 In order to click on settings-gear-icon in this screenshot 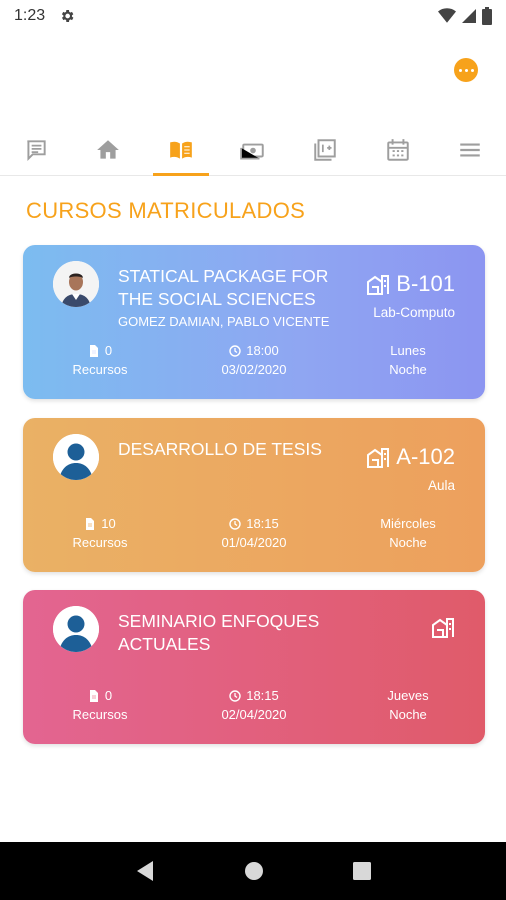, I will do `click(68, 16)`.